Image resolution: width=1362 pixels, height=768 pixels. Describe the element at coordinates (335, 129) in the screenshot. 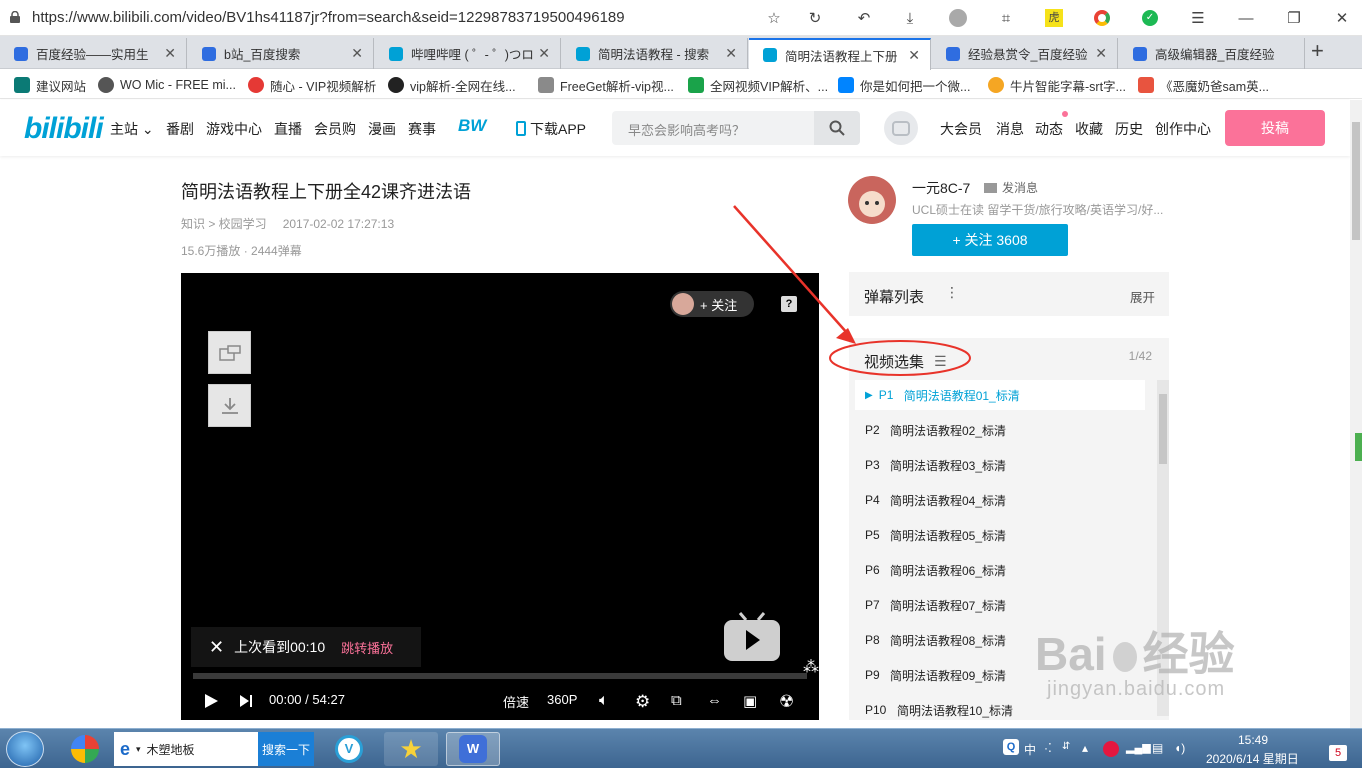

I see `nav-shop: 会员购` at that location.